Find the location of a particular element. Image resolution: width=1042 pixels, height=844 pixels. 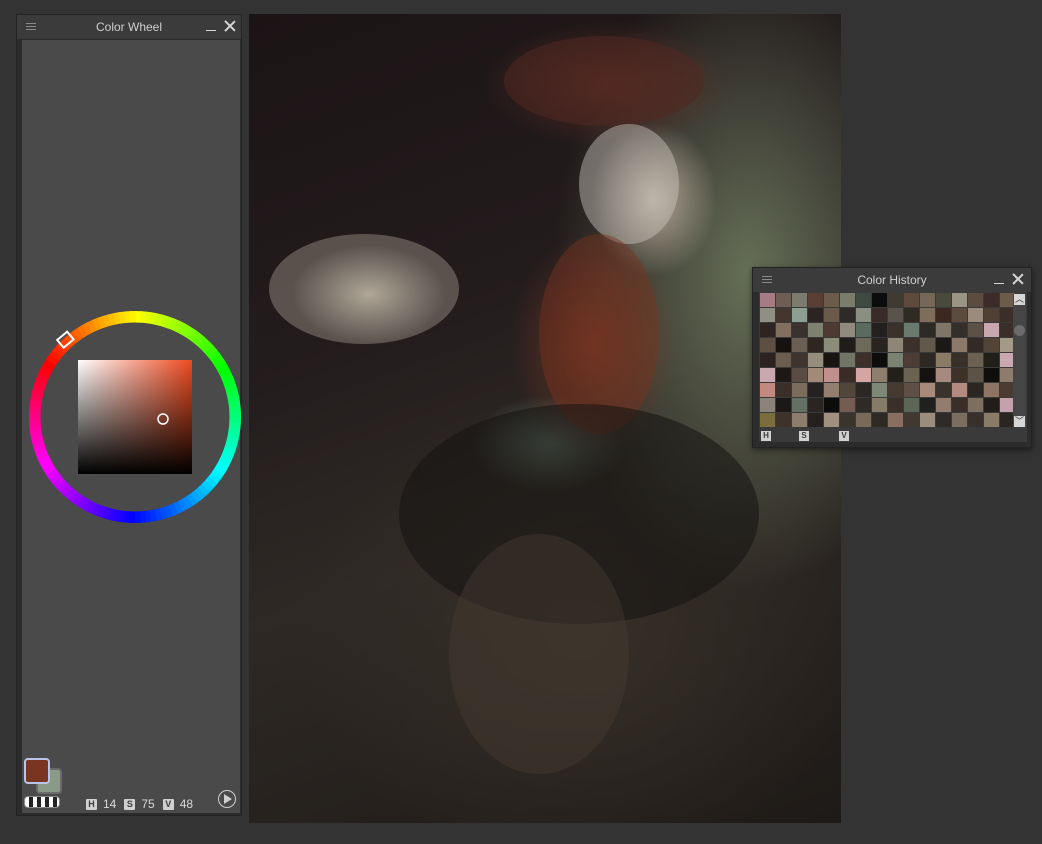

switch-mode-icon is located at coordinates (227, 799).